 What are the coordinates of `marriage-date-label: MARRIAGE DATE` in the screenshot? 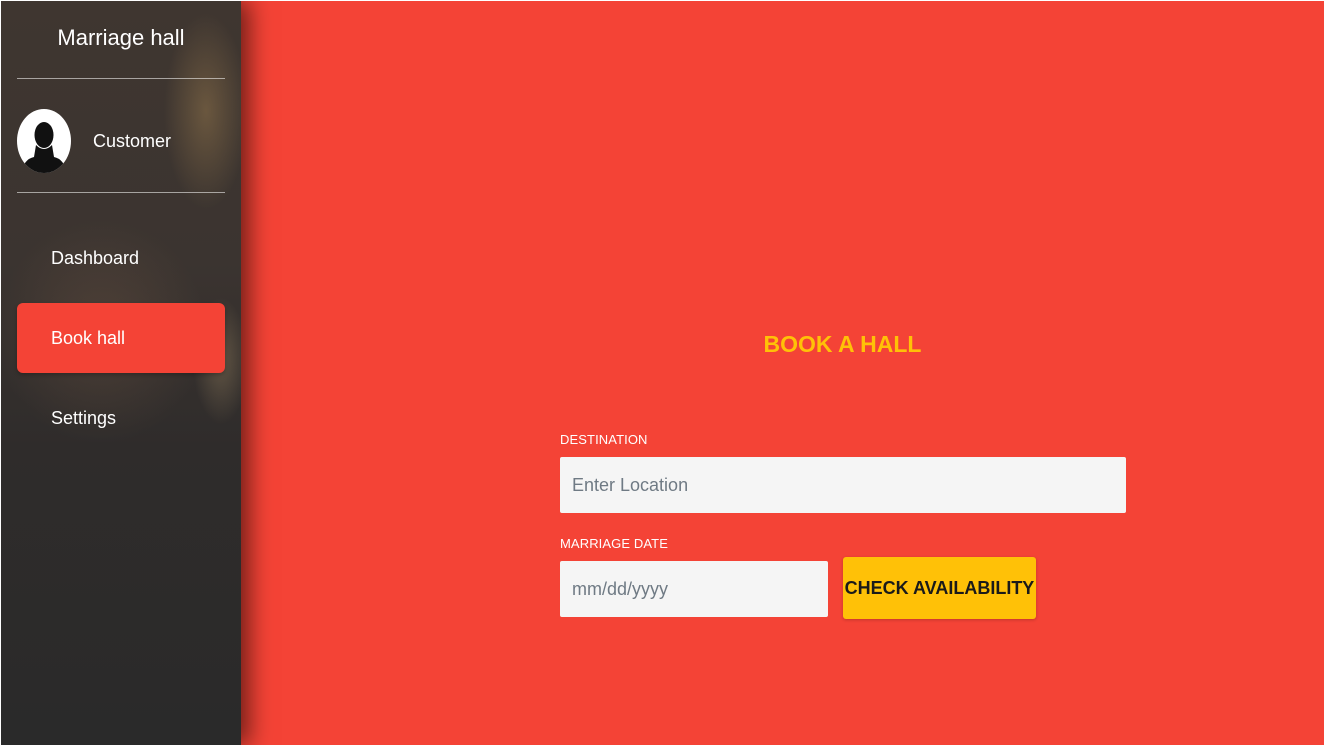 It's located at (614, 543).